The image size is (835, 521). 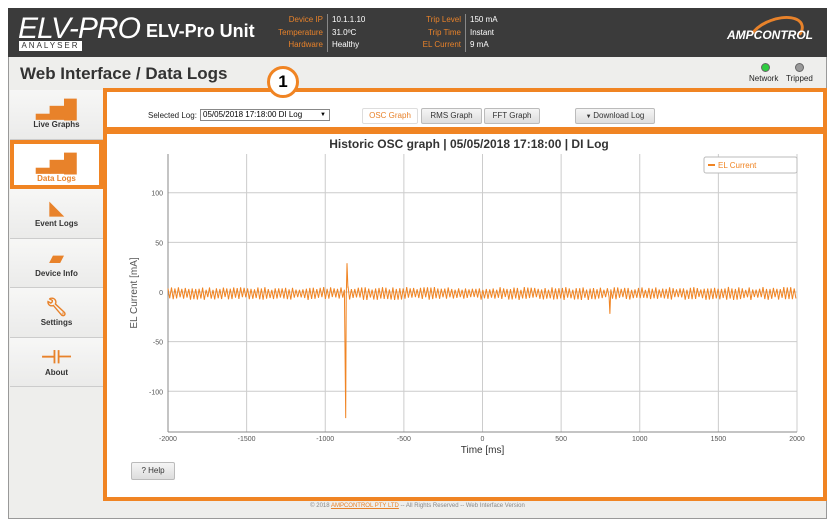 I want to click on help-button: ? Help, so click(x=153, y=471).